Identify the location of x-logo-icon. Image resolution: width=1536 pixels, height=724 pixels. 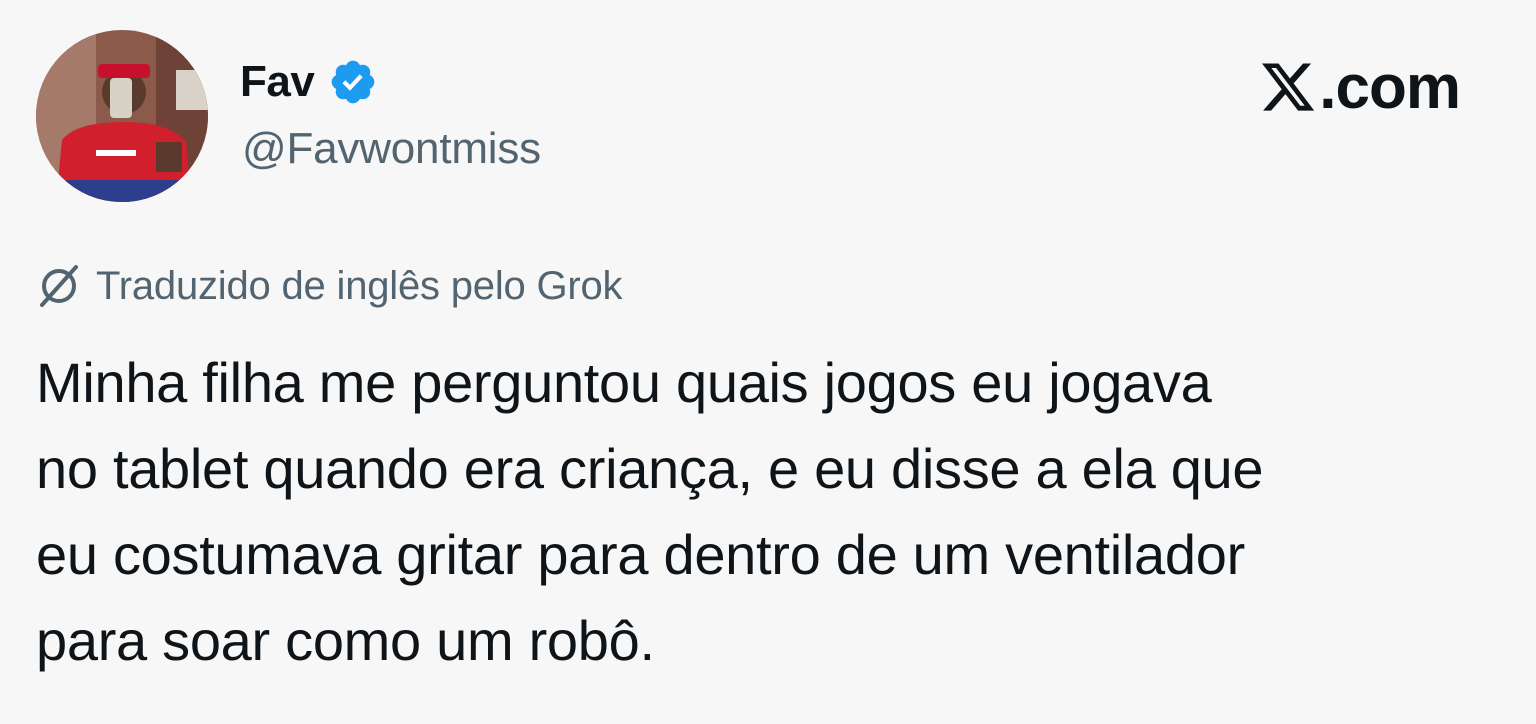
(1288, 87).